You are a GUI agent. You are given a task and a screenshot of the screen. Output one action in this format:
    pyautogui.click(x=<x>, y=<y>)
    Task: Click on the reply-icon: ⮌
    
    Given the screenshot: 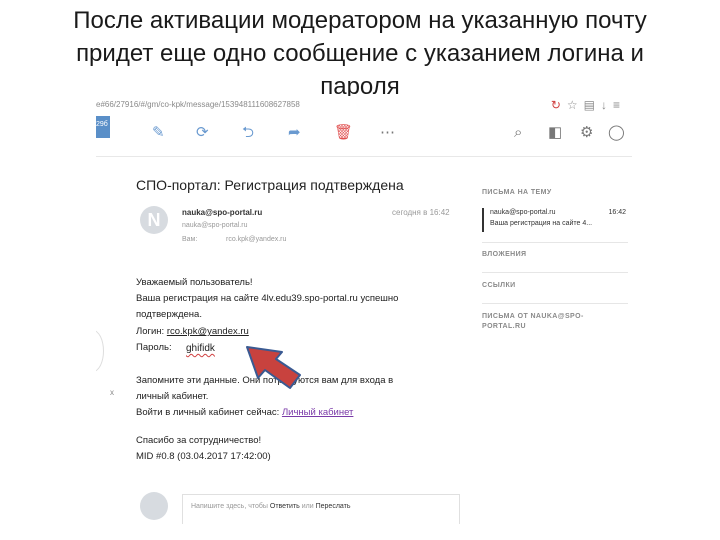 What is the action you would take?
    pyautogui.click(x=248, y=133)
    